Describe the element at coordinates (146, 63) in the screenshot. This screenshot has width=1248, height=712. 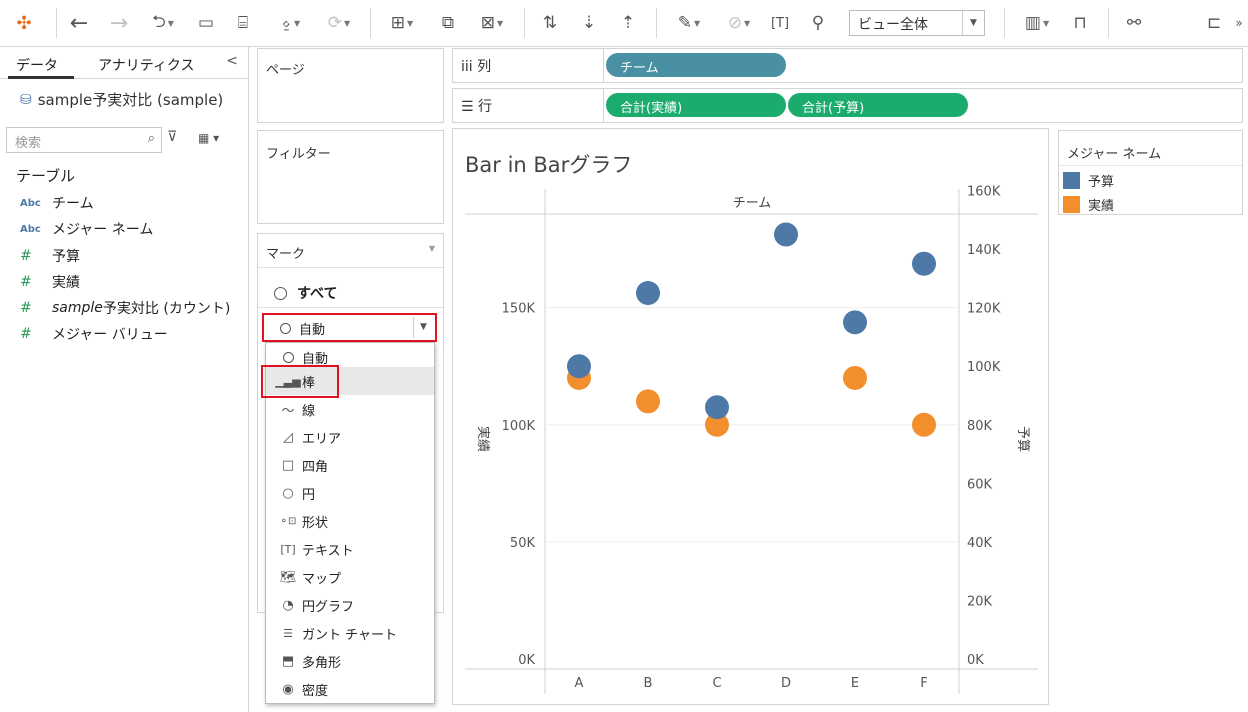
I see `tab-analytics: アナリティクス` at that location.